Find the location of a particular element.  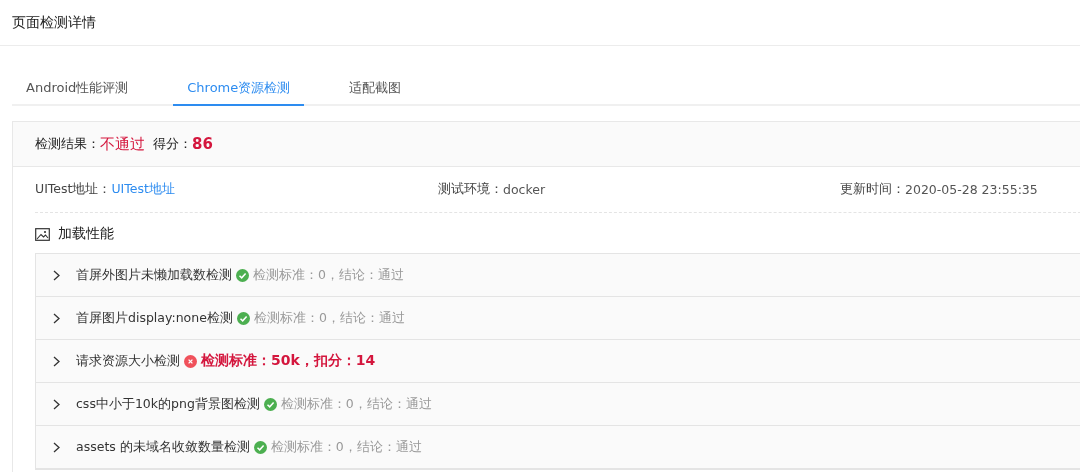

score-label: 得分： is located at coordinates (172, 144).